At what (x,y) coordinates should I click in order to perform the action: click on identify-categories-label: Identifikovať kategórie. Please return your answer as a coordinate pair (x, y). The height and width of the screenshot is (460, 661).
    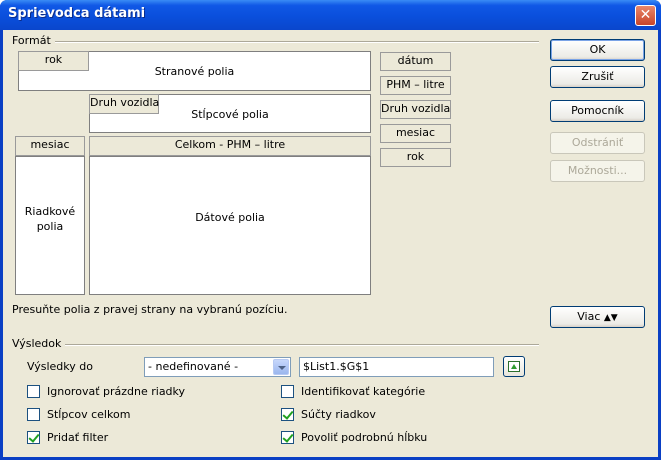
    Looking at the image, I should click on (363, 391).